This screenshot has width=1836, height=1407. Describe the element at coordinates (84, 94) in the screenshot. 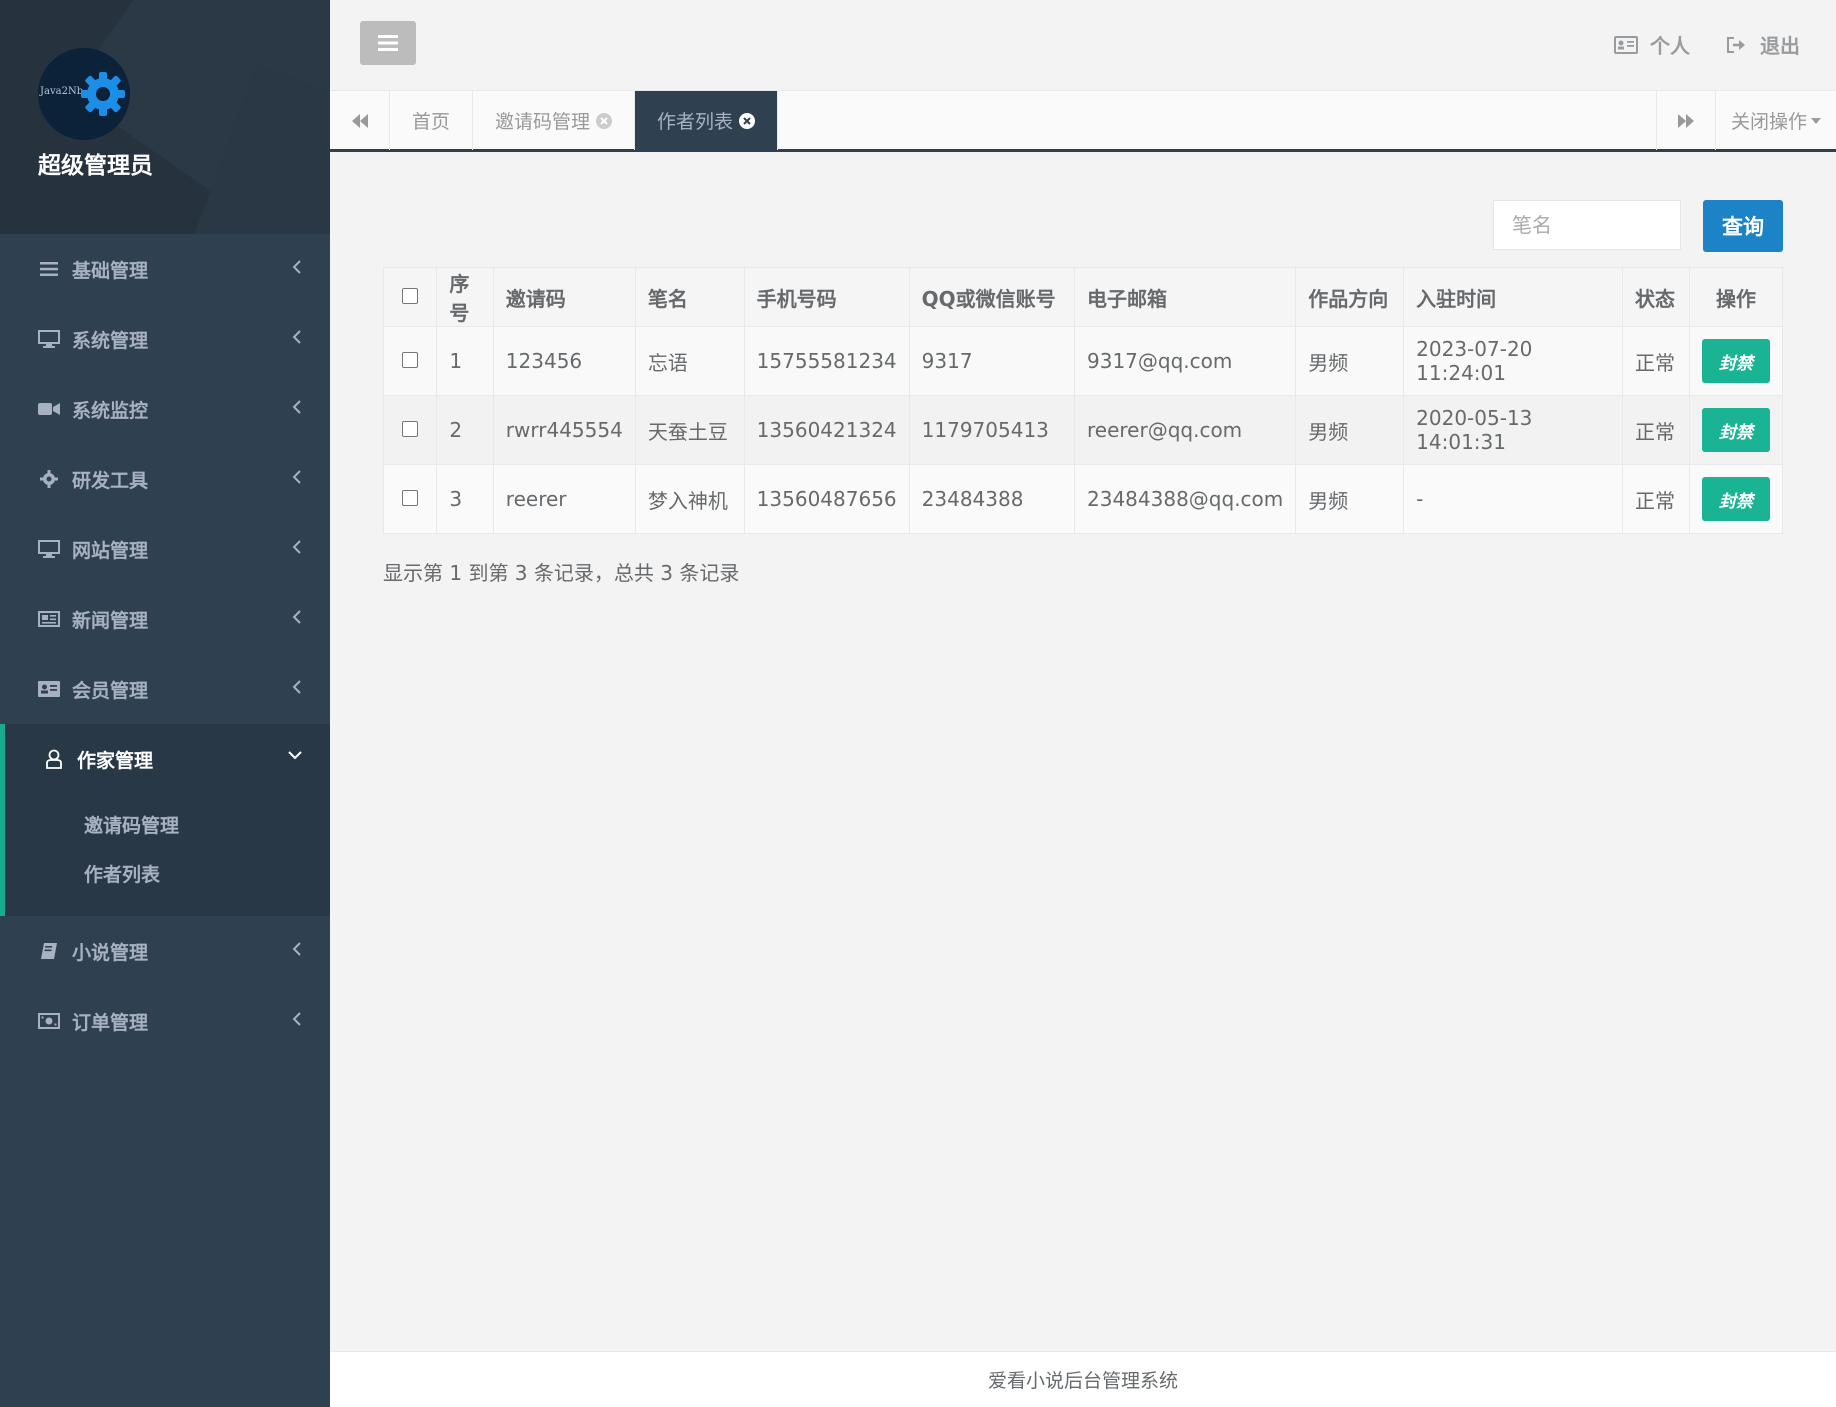

I see `avatar: Java2Nb` at that location.